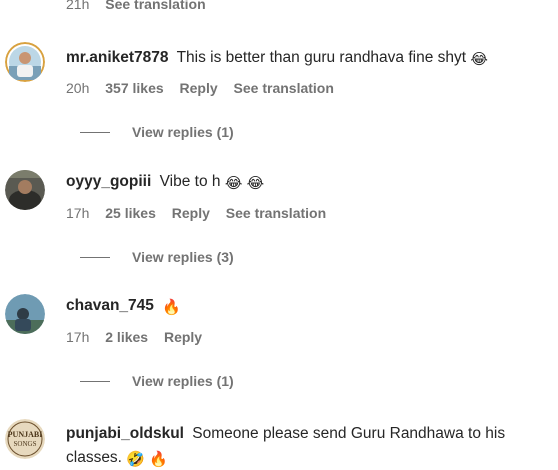  I want to click on comment-meta: 17h 25 likes Reply See translation, so click(202, 213).